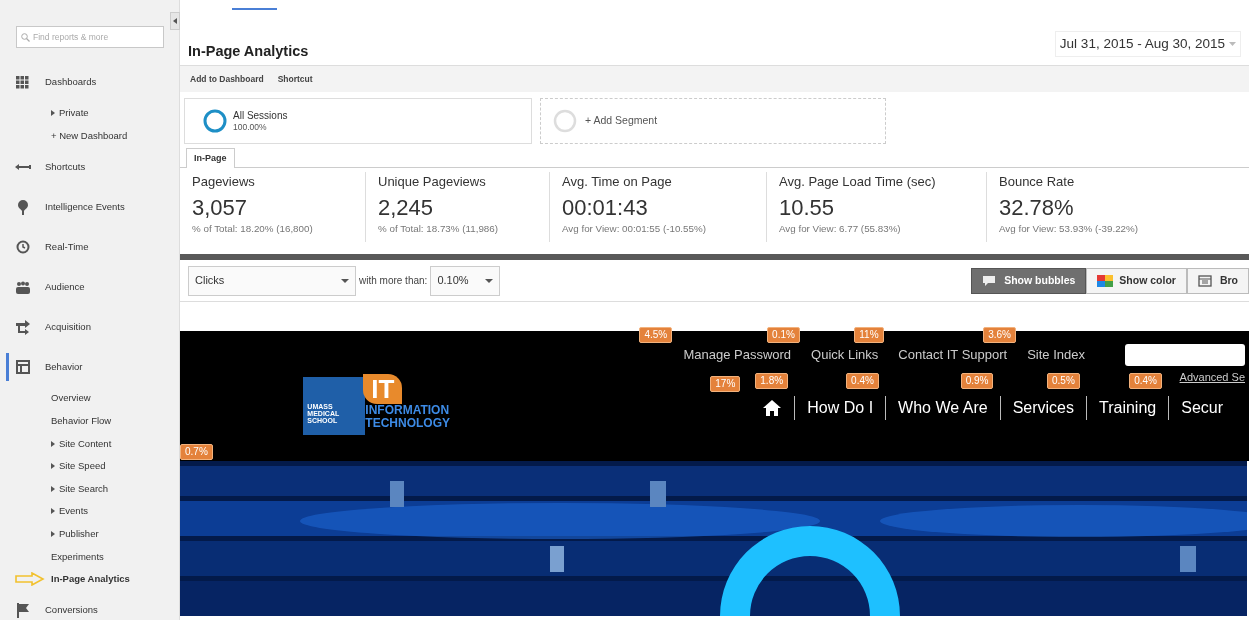 This screenshot has width=1249, height=620. Describe the element at coordinates (869, 335) in the screenshot. I see `percent-bubble: 11%` at that location.